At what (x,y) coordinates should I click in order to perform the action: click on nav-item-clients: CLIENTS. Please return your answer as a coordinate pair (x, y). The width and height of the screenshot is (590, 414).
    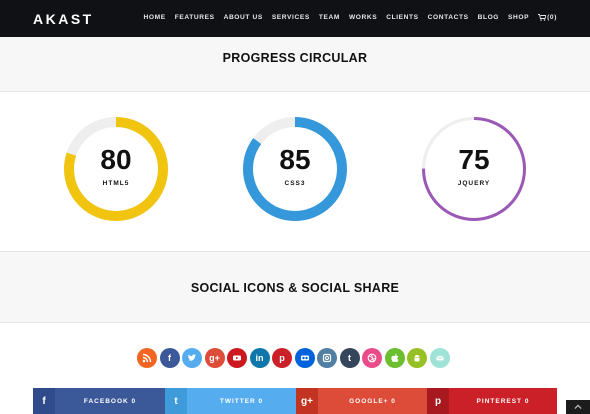
    Looking at the image, I should click on (402, 17).